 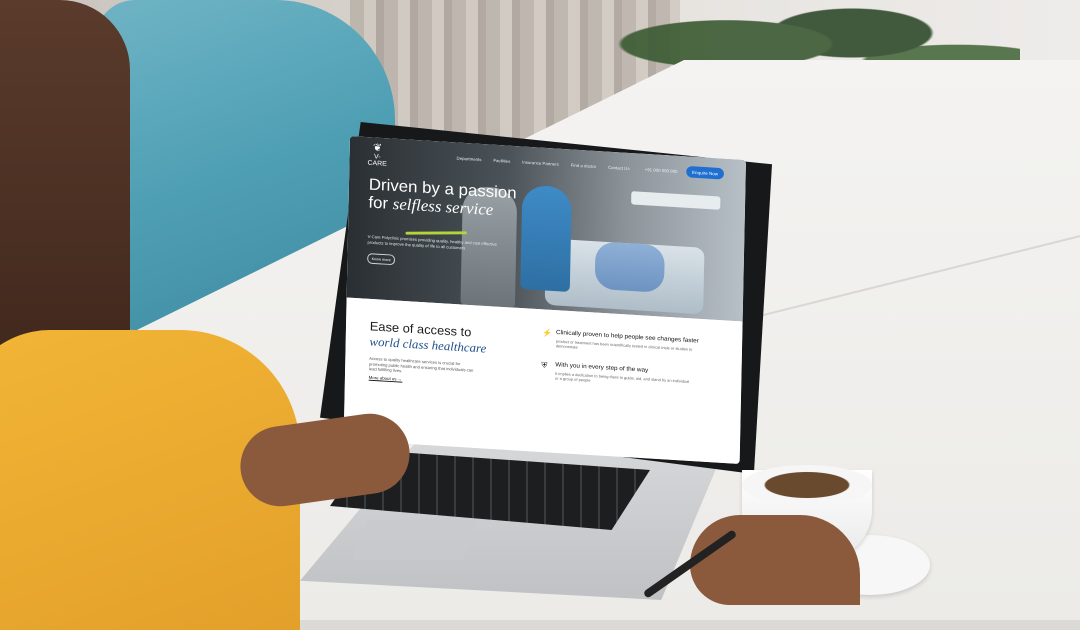 I want to click on know-more-button: Know more, so click(x=381, y=259).